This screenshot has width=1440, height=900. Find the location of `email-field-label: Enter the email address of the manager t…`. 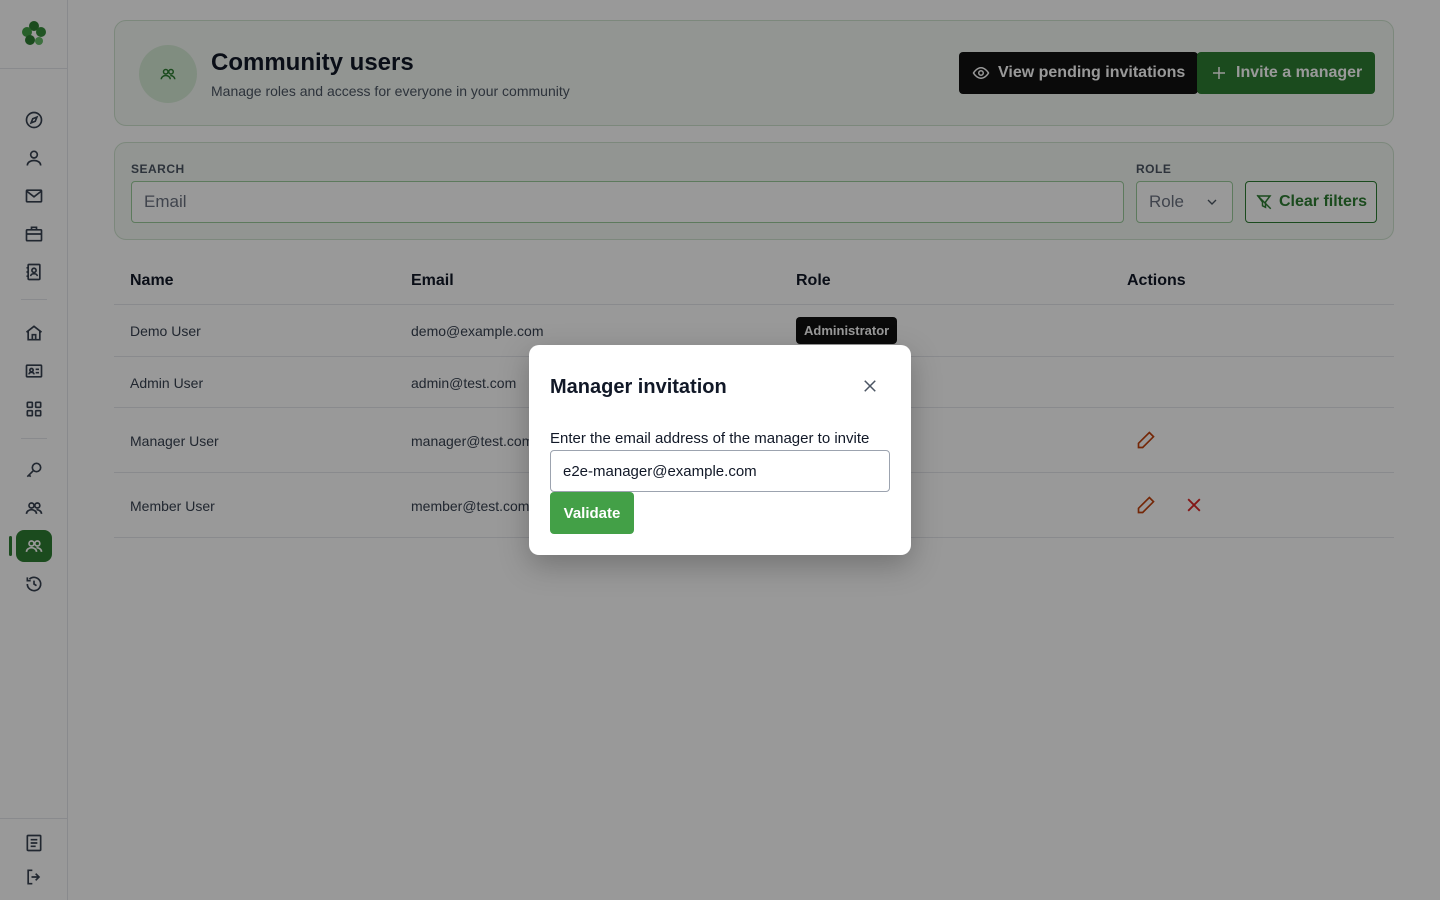

email-field-label: Enter the email address of the manager t… is located at coordinates (710, 438).